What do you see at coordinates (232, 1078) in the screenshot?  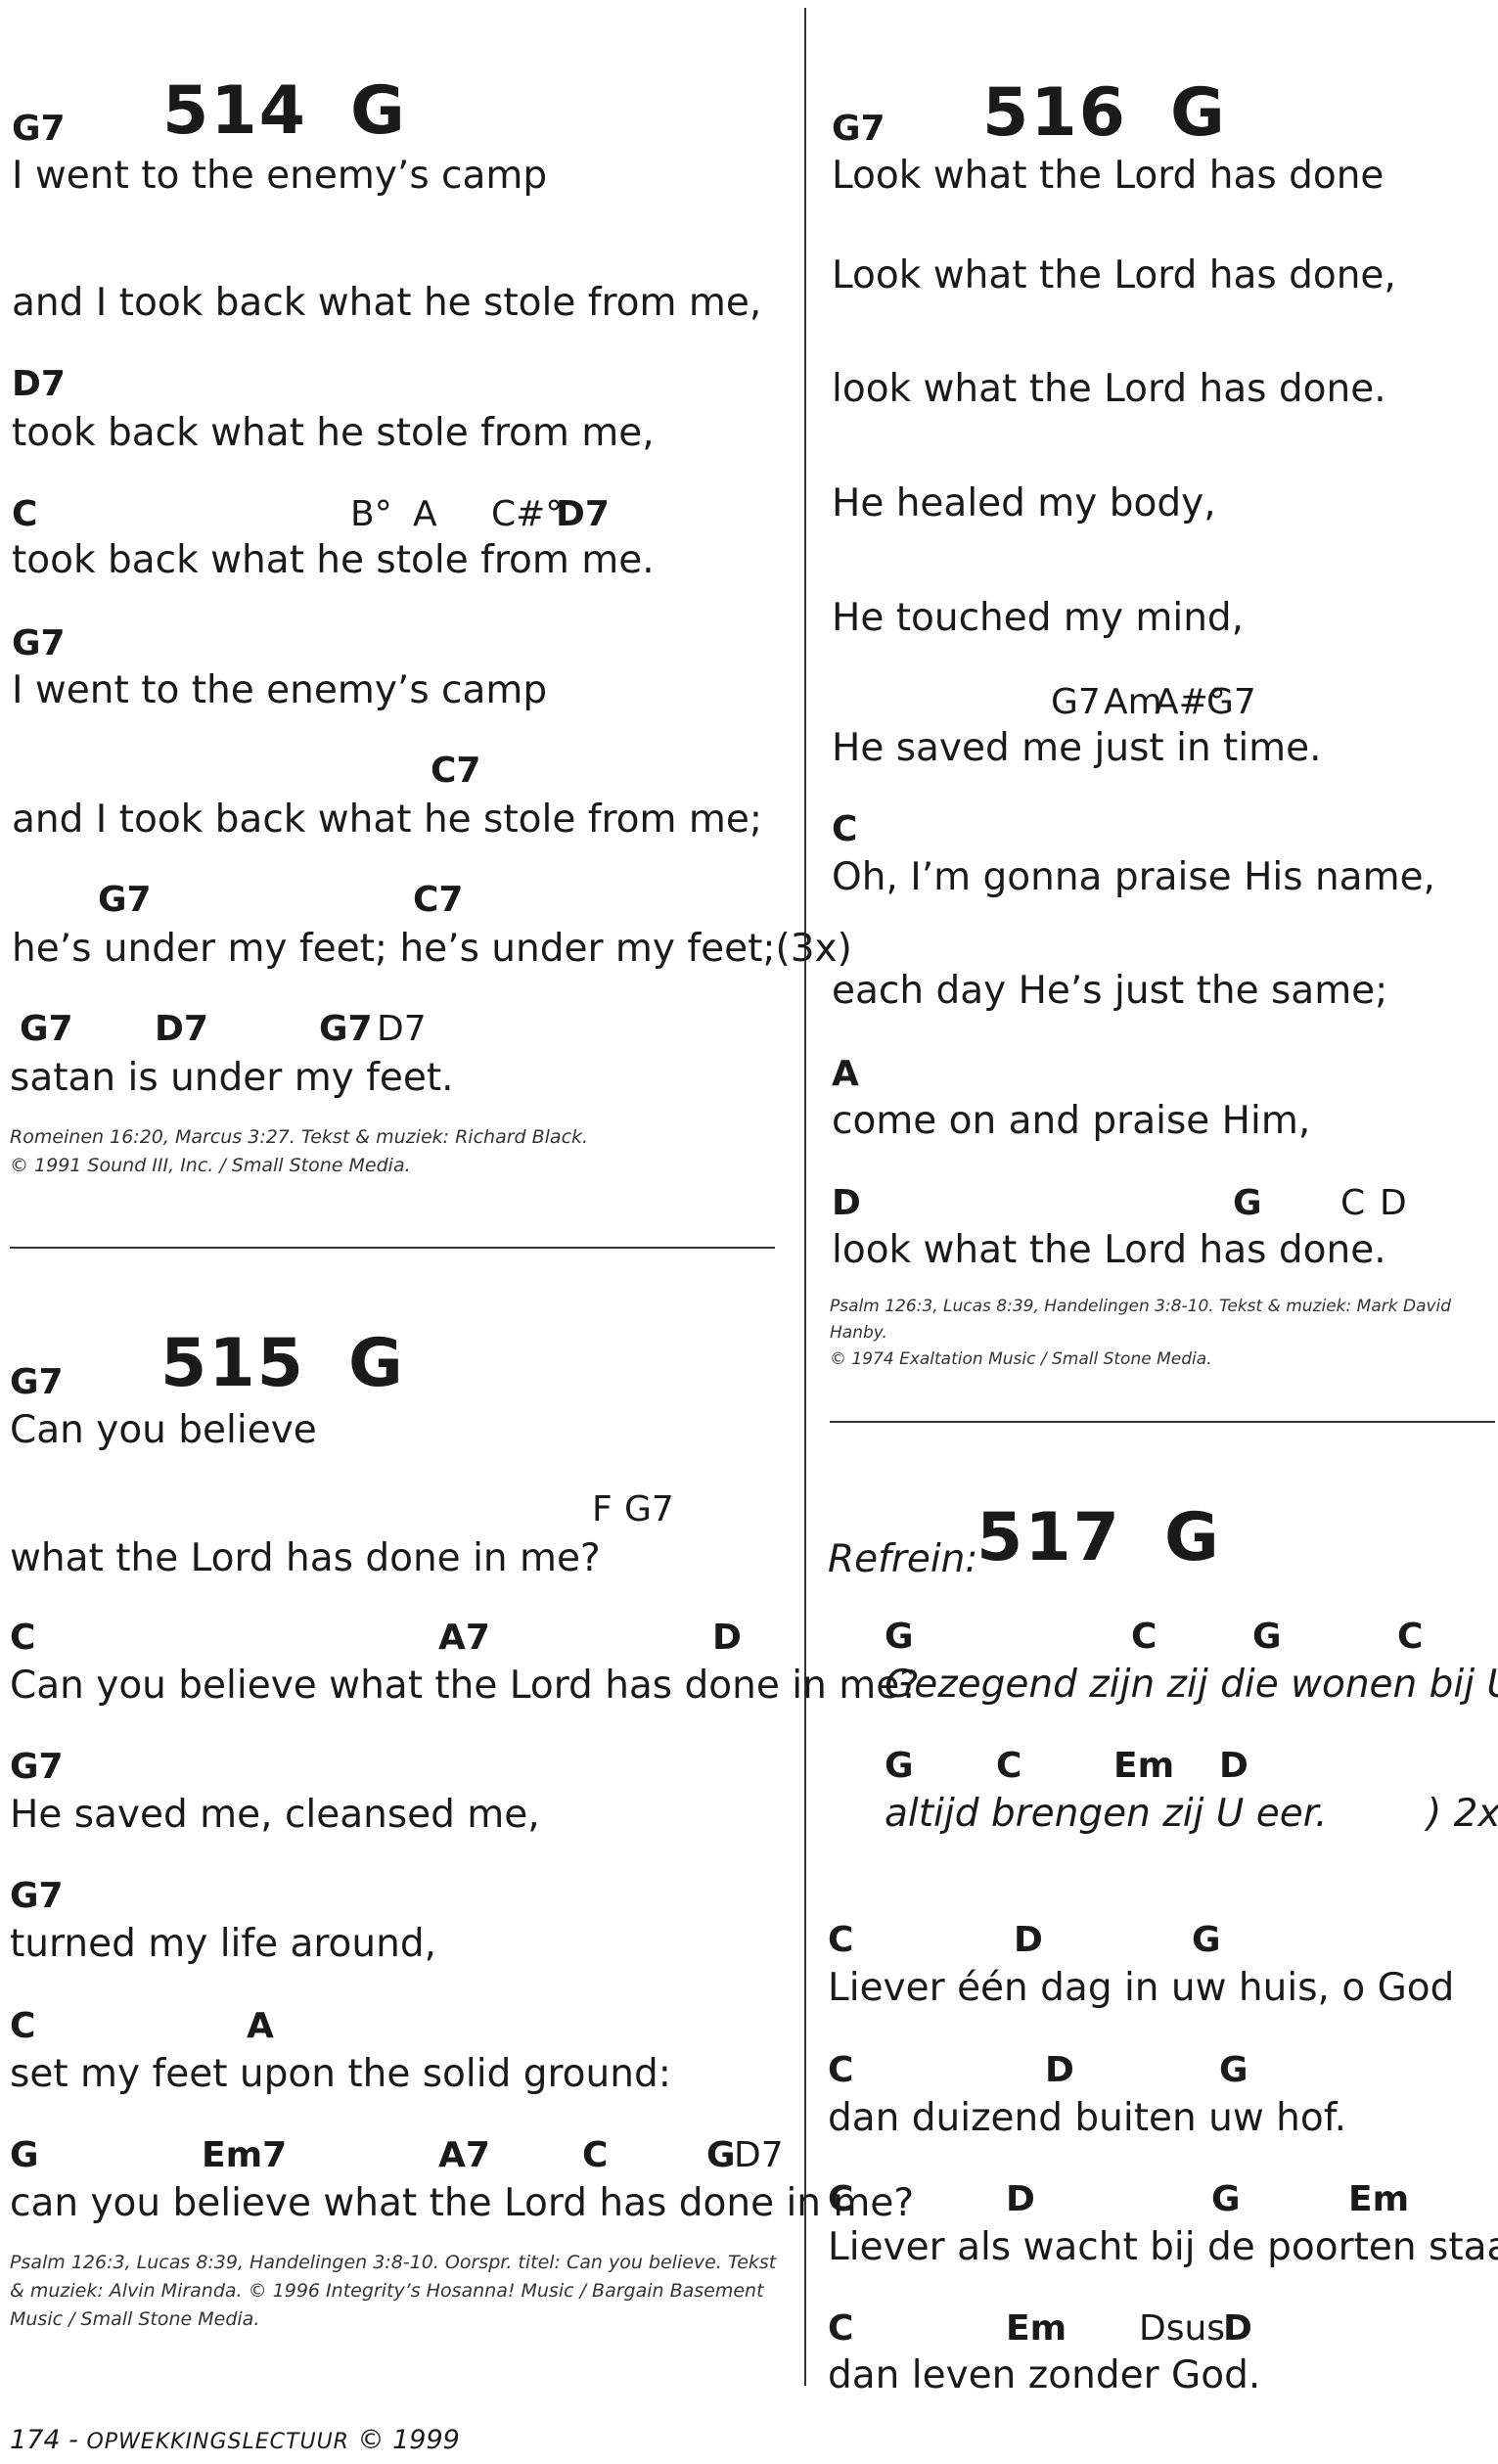 I see `lyric-line: satan is under my feet.` at bounding box center [232, 1078].